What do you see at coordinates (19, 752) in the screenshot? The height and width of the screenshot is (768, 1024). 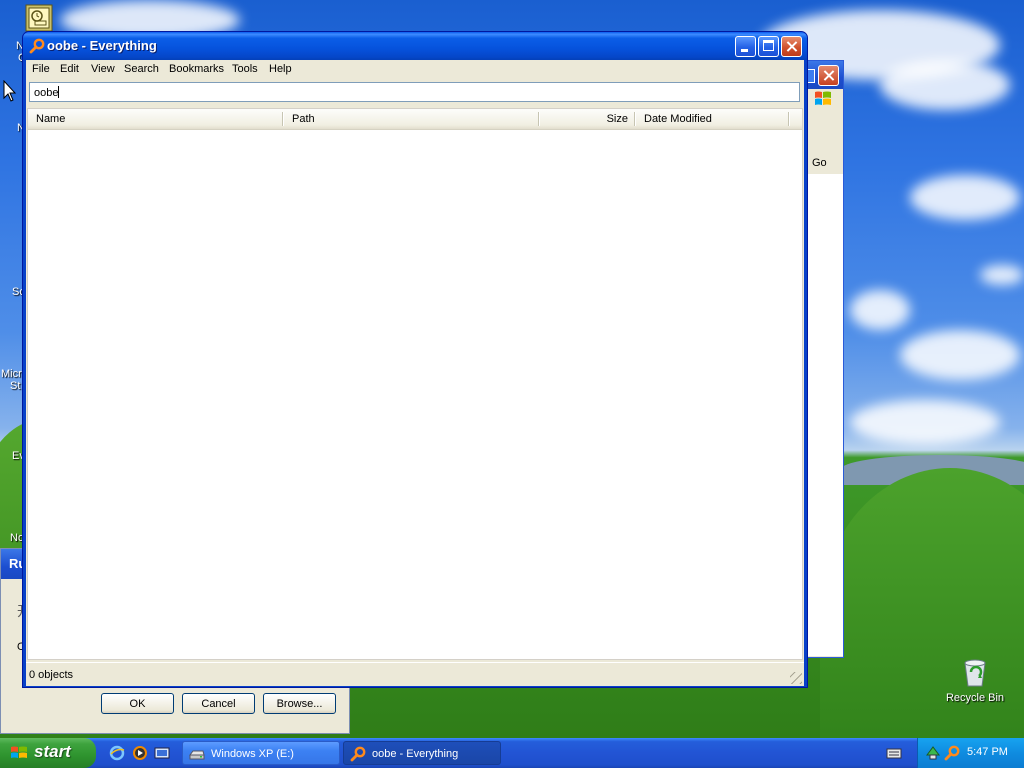 I see `windows-flag-icon` at bounding box center [19, 752].